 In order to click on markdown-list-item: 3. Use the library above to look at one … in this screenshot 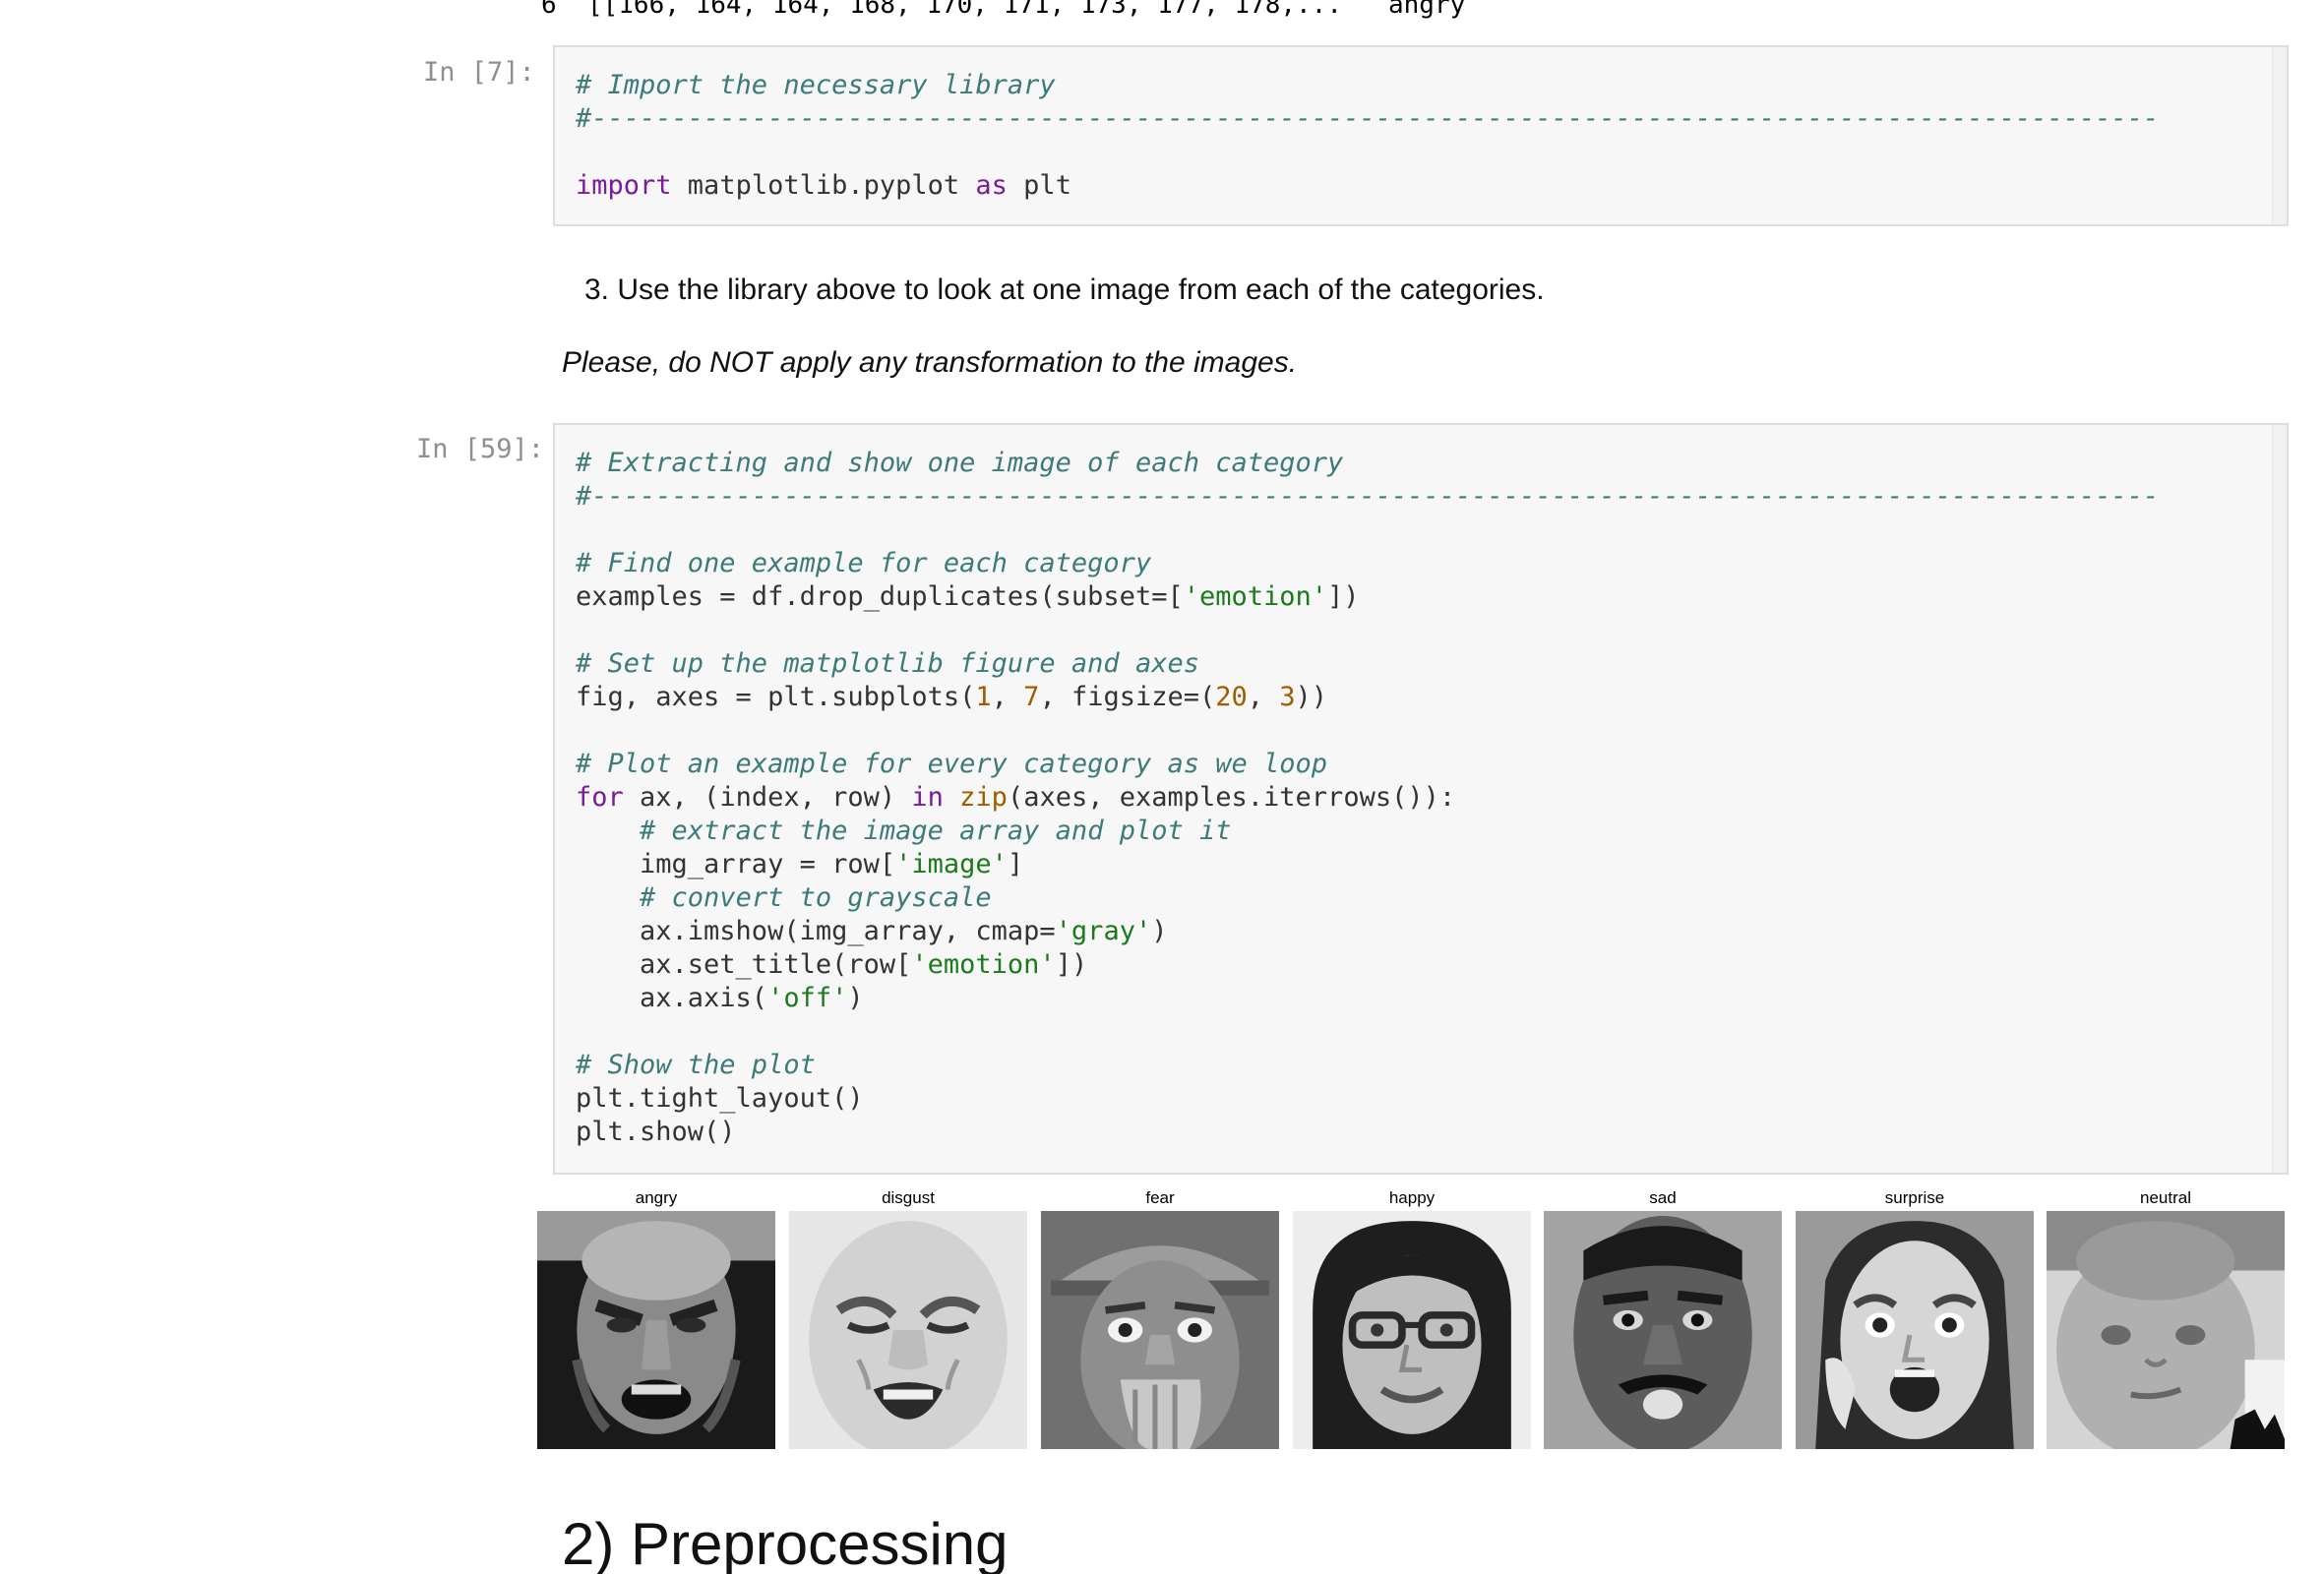, I will do `click(1064, 290)`.